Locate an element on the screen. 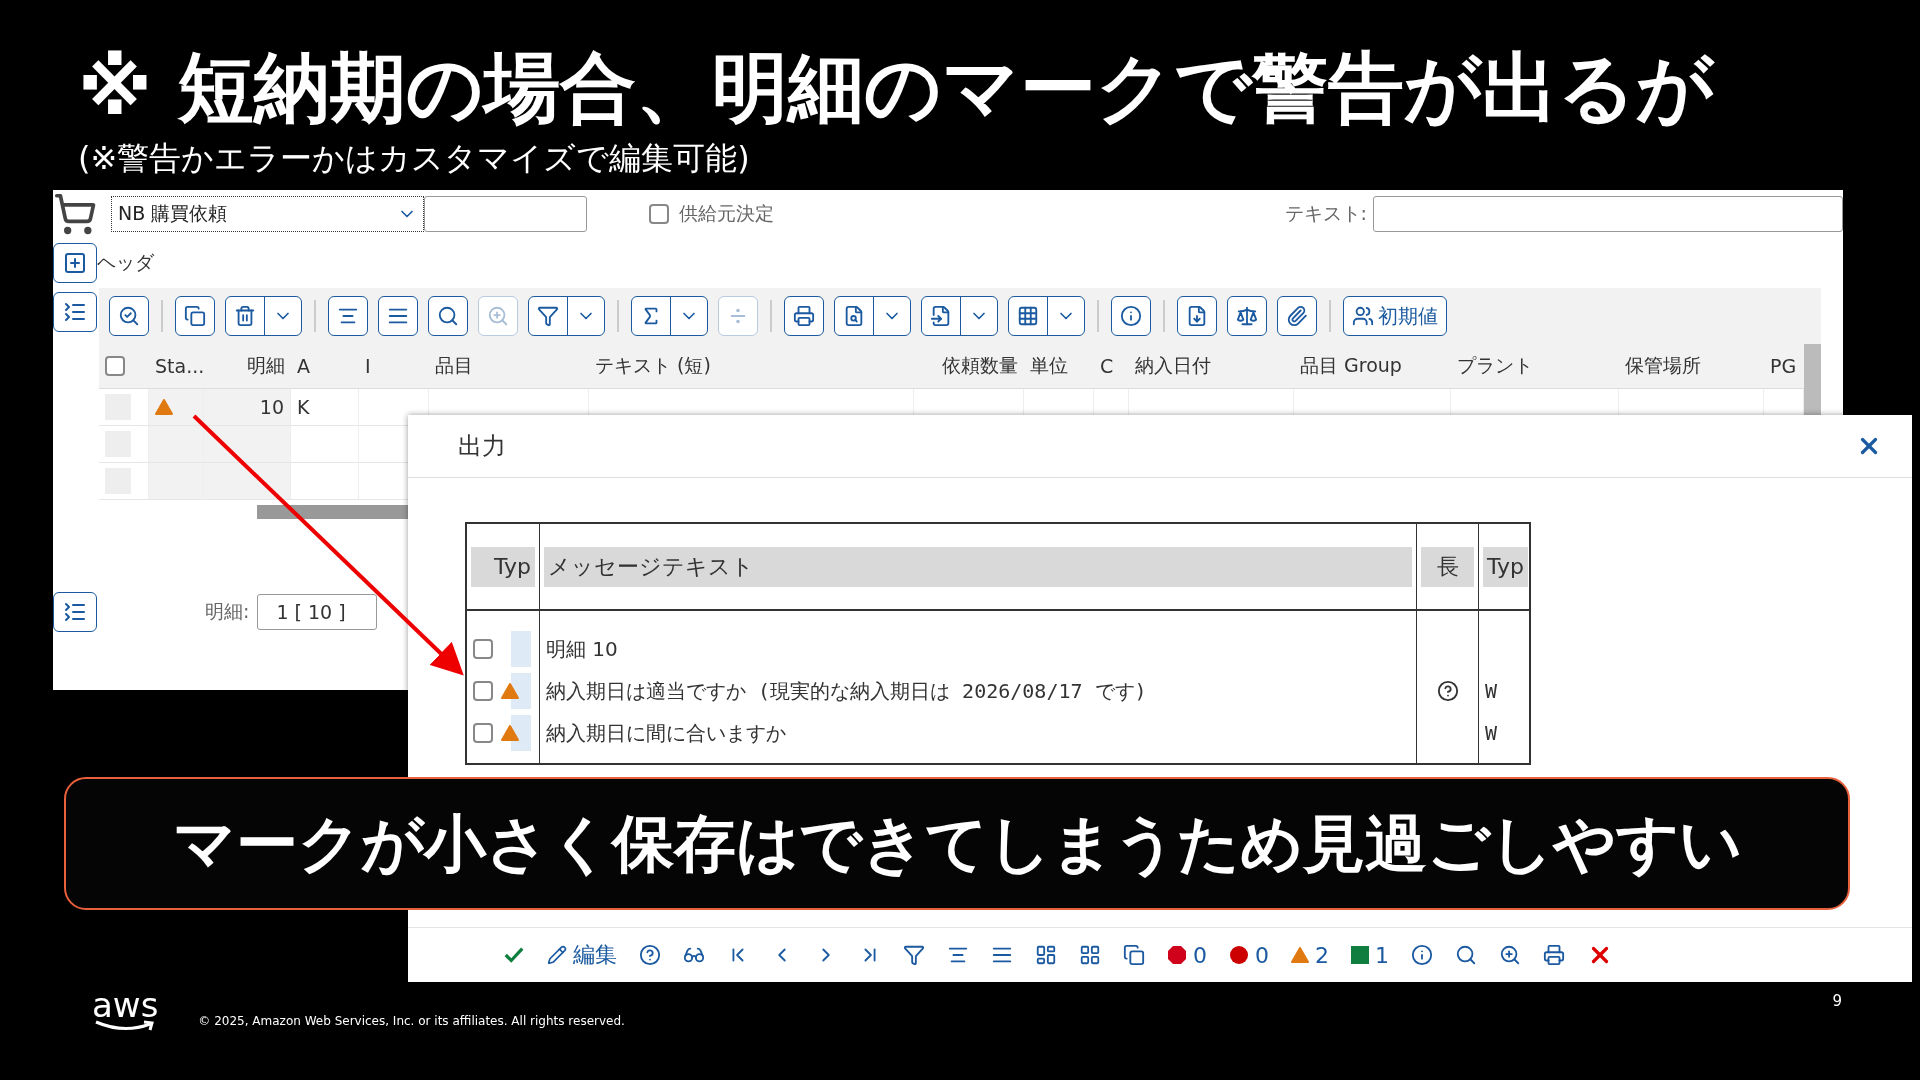 This screenshot has height=1080, width=1920. column-header: I is located at coordinates (394, 366).